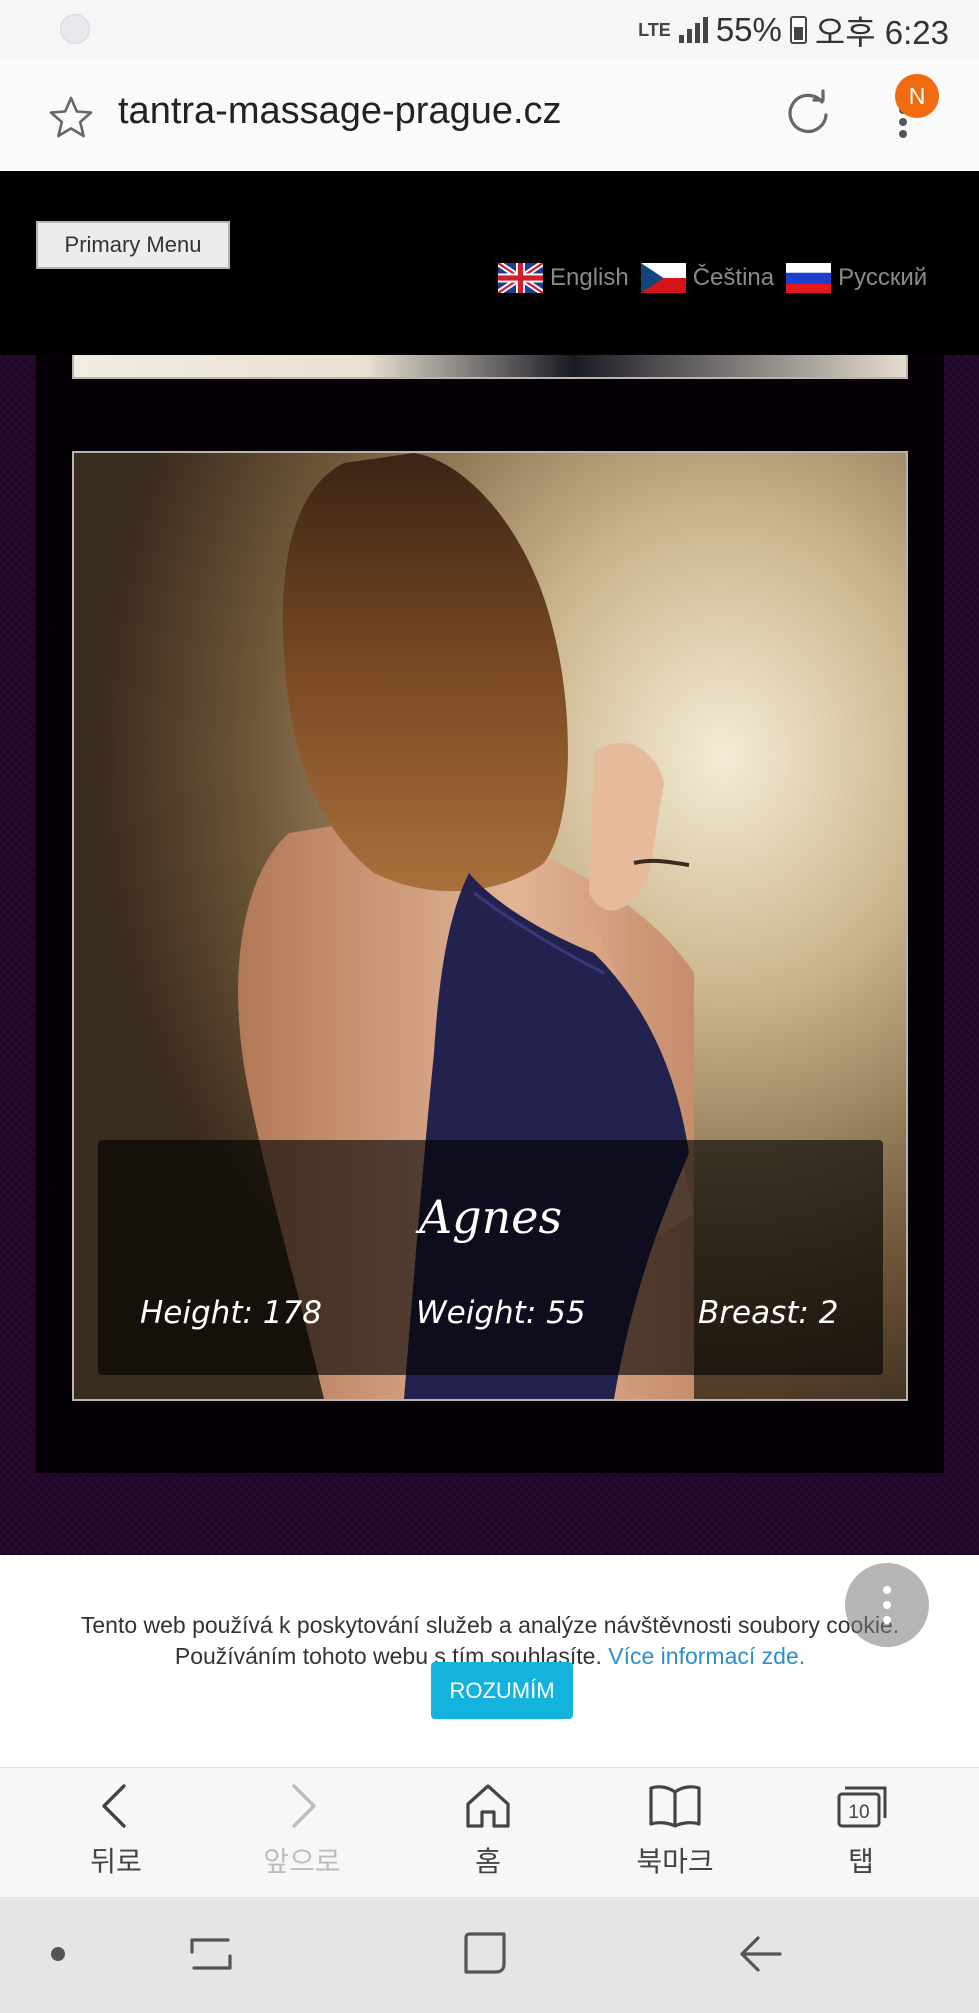 This screenshot has width=979, height=2013. What do you see at coordinates (828, 1313) in the screenshot?
I see `breast-value: 2` at bounding box center [828, 1313].